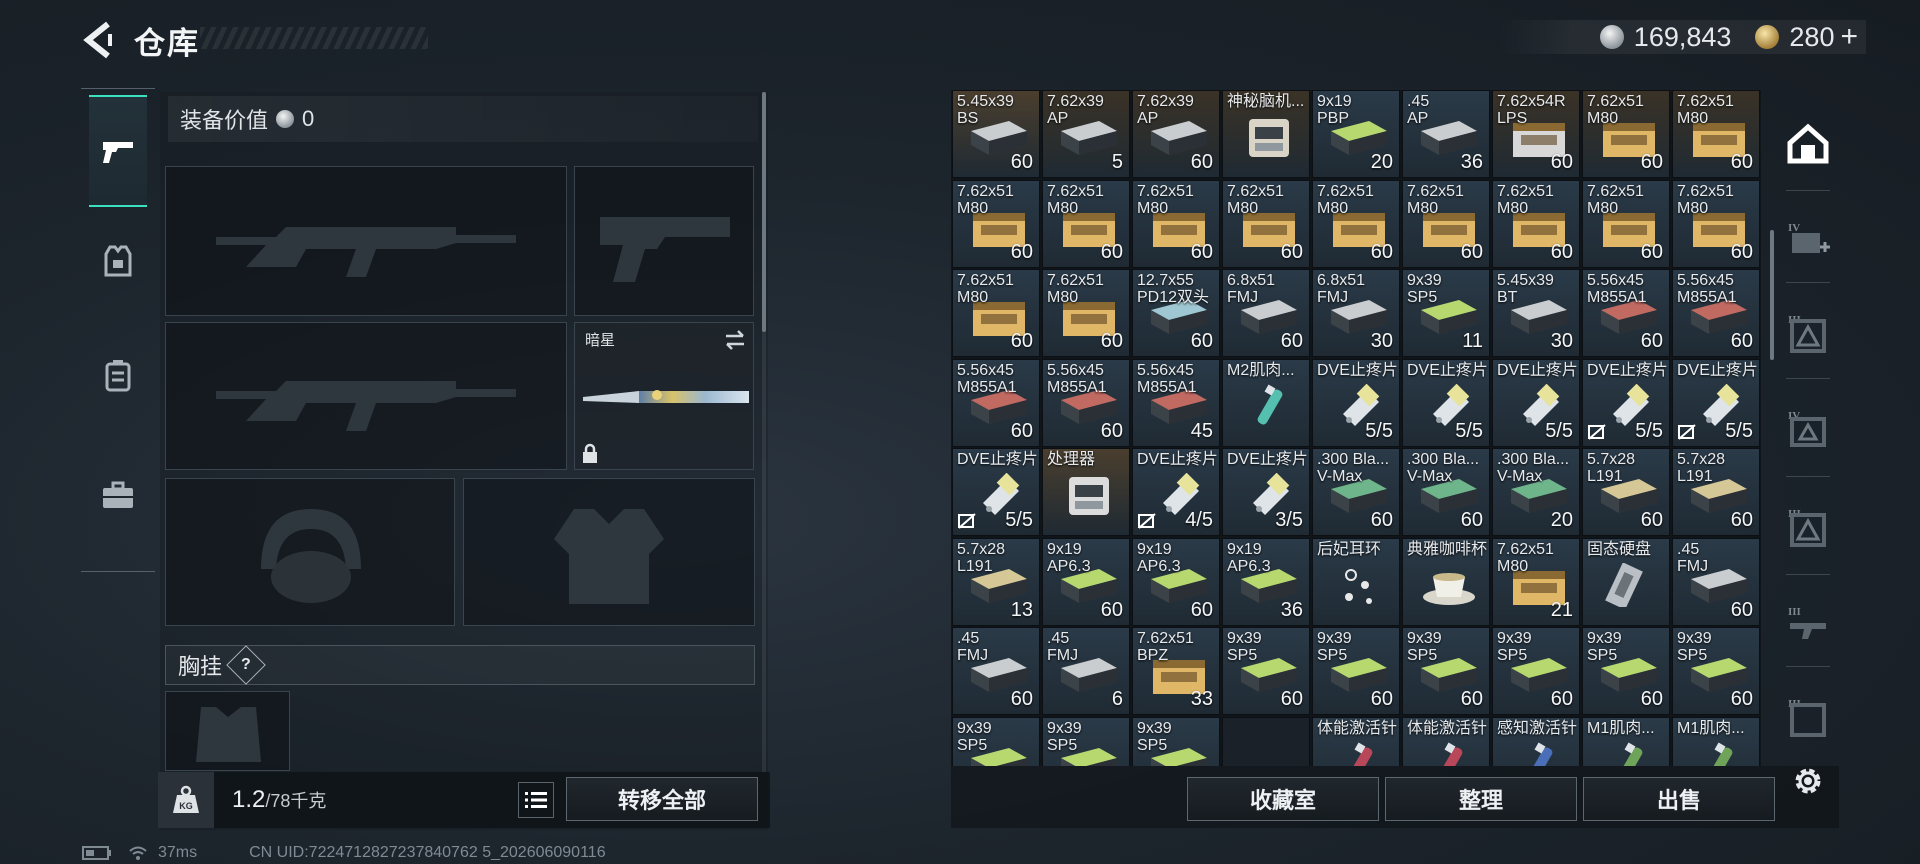  What do you see at coordinates (1176, 134) in the screenshot?
I see `inventory-item: 7.62x39 AP 60` at bounding box center [1176, 134].